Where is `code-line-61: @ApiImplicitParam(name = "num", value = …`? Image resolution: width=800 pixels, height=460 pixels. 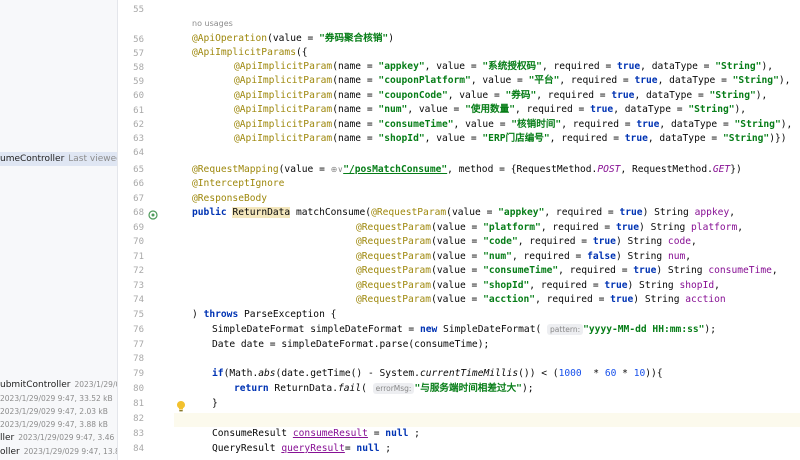
code-line-61: @ApiImplicitParam(name = "num", value = … is located at coordinates (490, 109).